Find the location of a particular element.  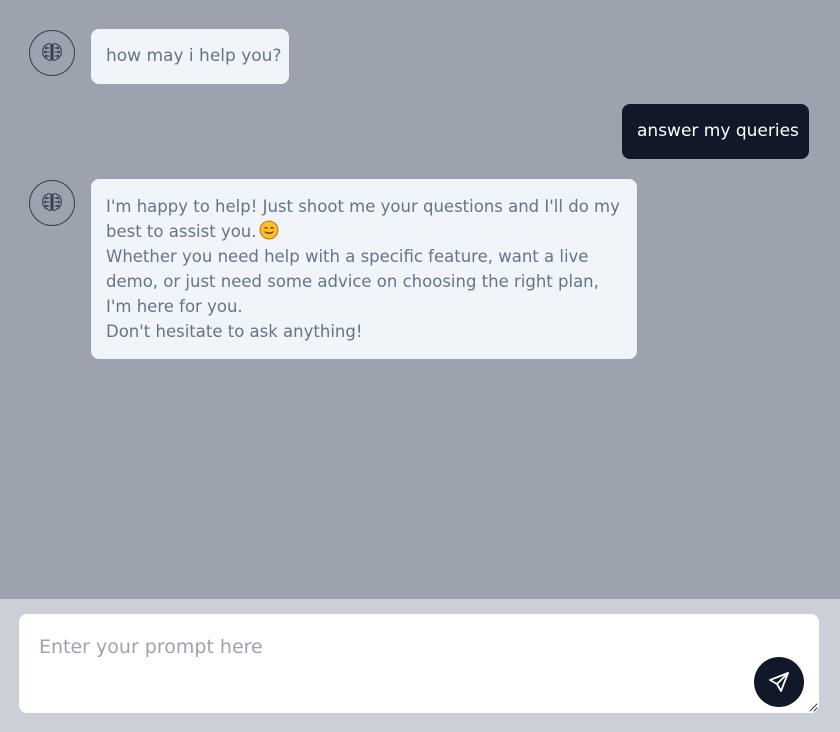

user-message: answer my queries is located at coordinates (715, 131).